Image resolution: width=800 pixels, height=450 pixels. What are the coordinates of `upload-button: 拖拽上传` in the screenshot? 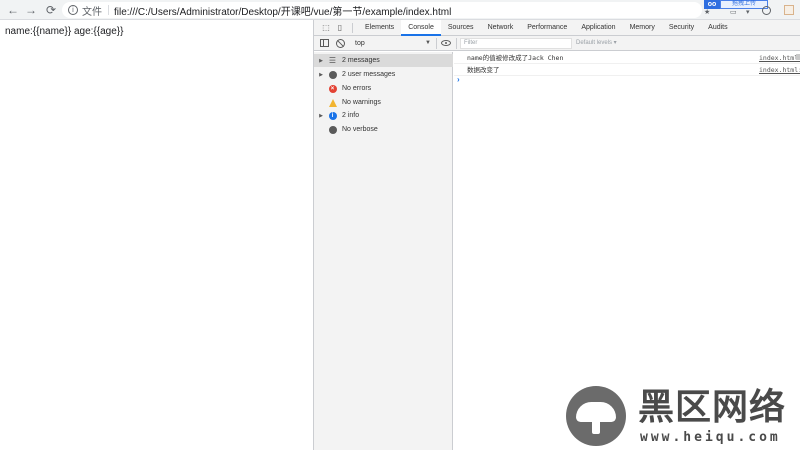 It's located at (744, 4).